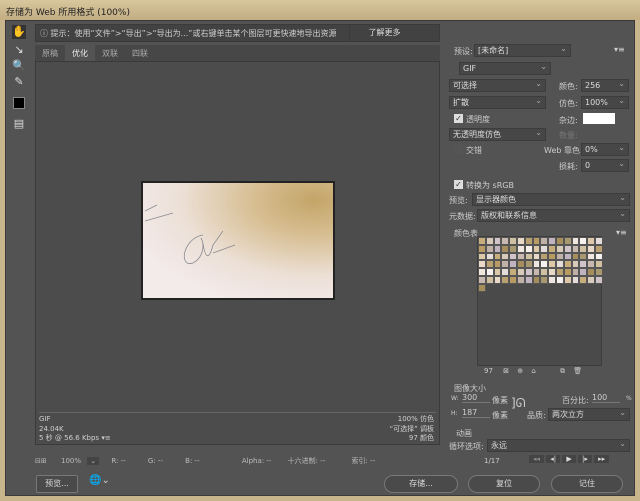 This screenshot has width=640, height=501. What do you see at coordinates (93, 461) in the screenshot?
I see `zoom-dropdown-icon: ⌄` at bounding box center [93, 461].